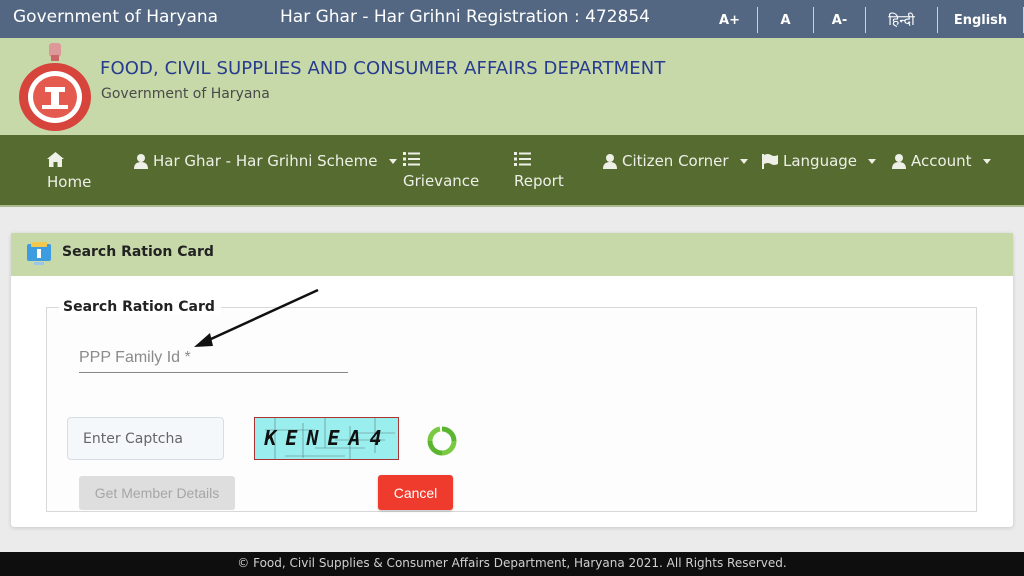 This screenshot has height=576, width=1024. I want to click on nav-citizen-dropdown: Citizen Corner, so click(675, 161).